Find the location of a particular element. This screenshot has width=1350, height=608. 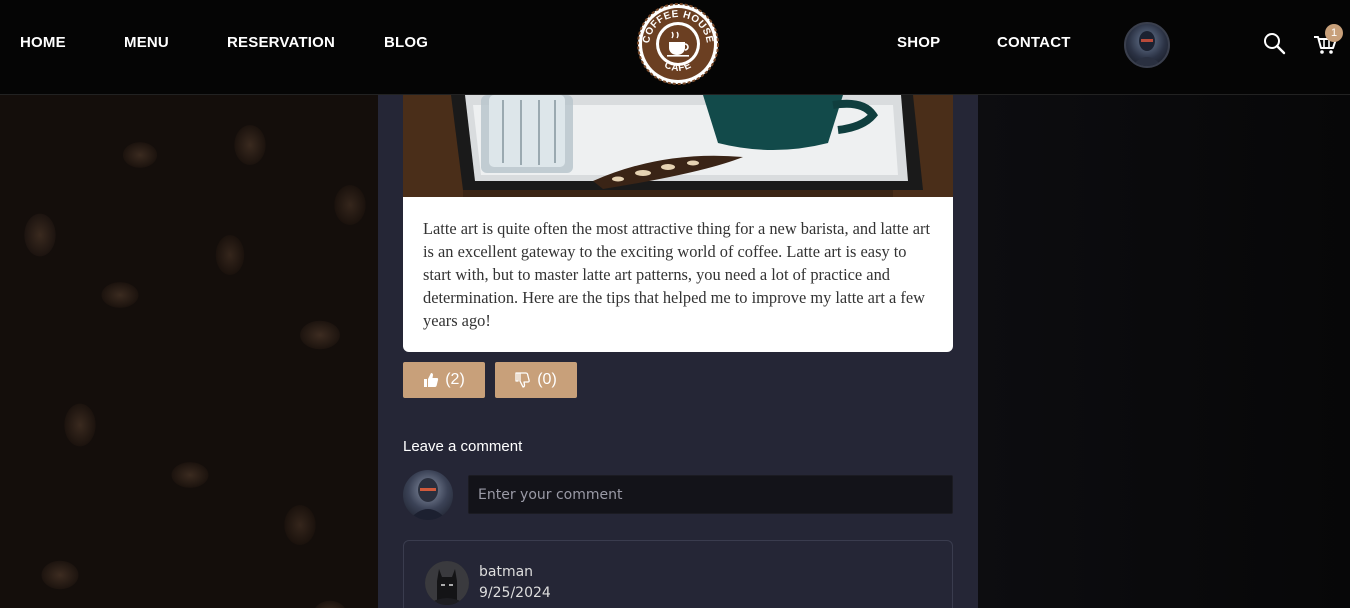

coffee-tray-image is located at coordinates (678, 146).